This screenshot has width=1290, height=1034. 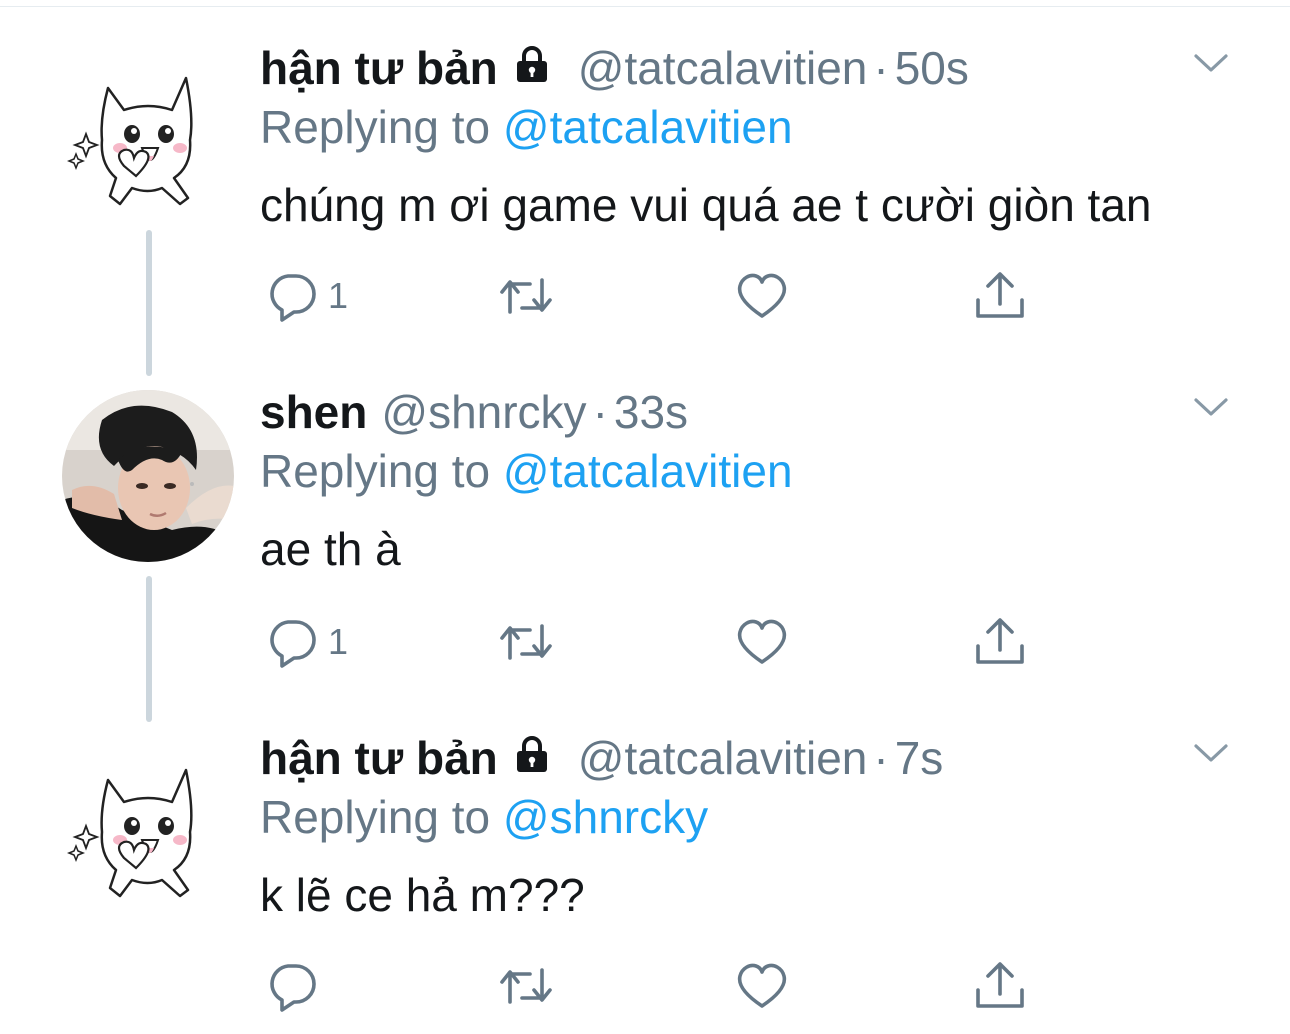 What do you see at coordinates (651, 412) in the screenshot?
I see `timestamp: 33s` at bounding box center [651, 412].